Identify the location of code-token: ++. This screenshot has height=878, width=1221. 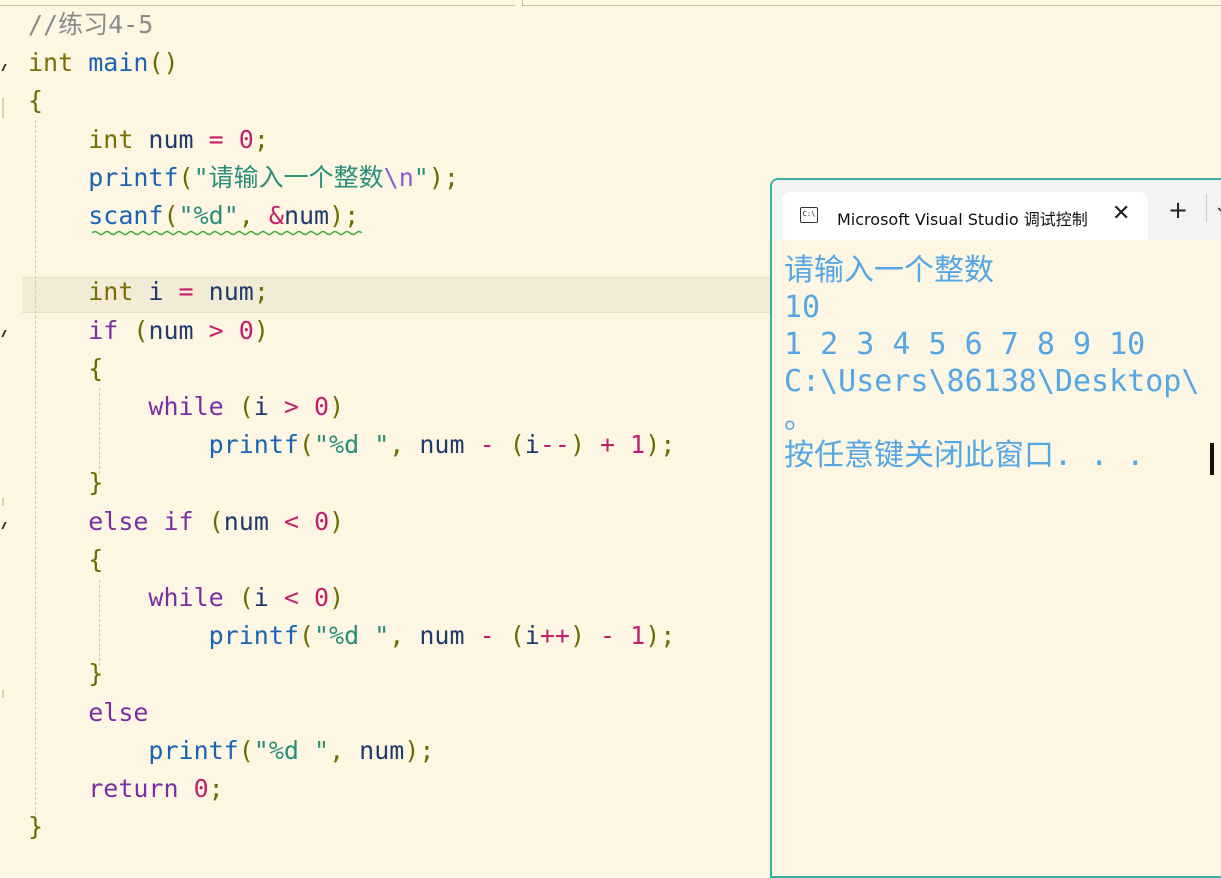
(554, 636).